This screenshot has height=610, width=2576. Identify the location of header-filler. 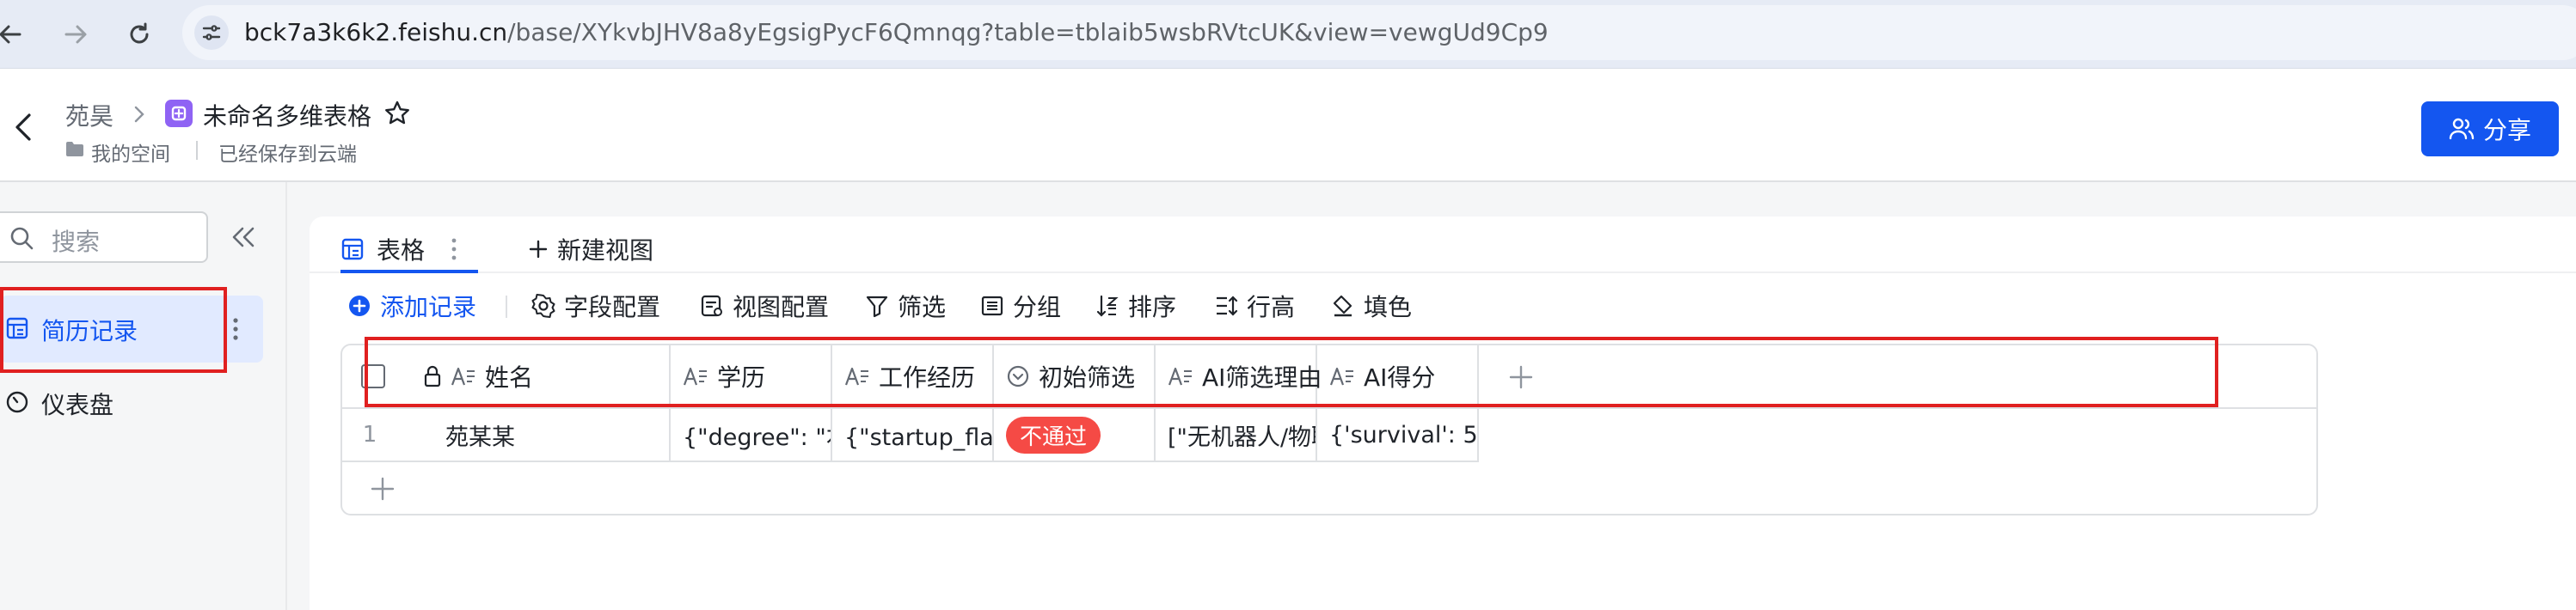
(1897, 377).